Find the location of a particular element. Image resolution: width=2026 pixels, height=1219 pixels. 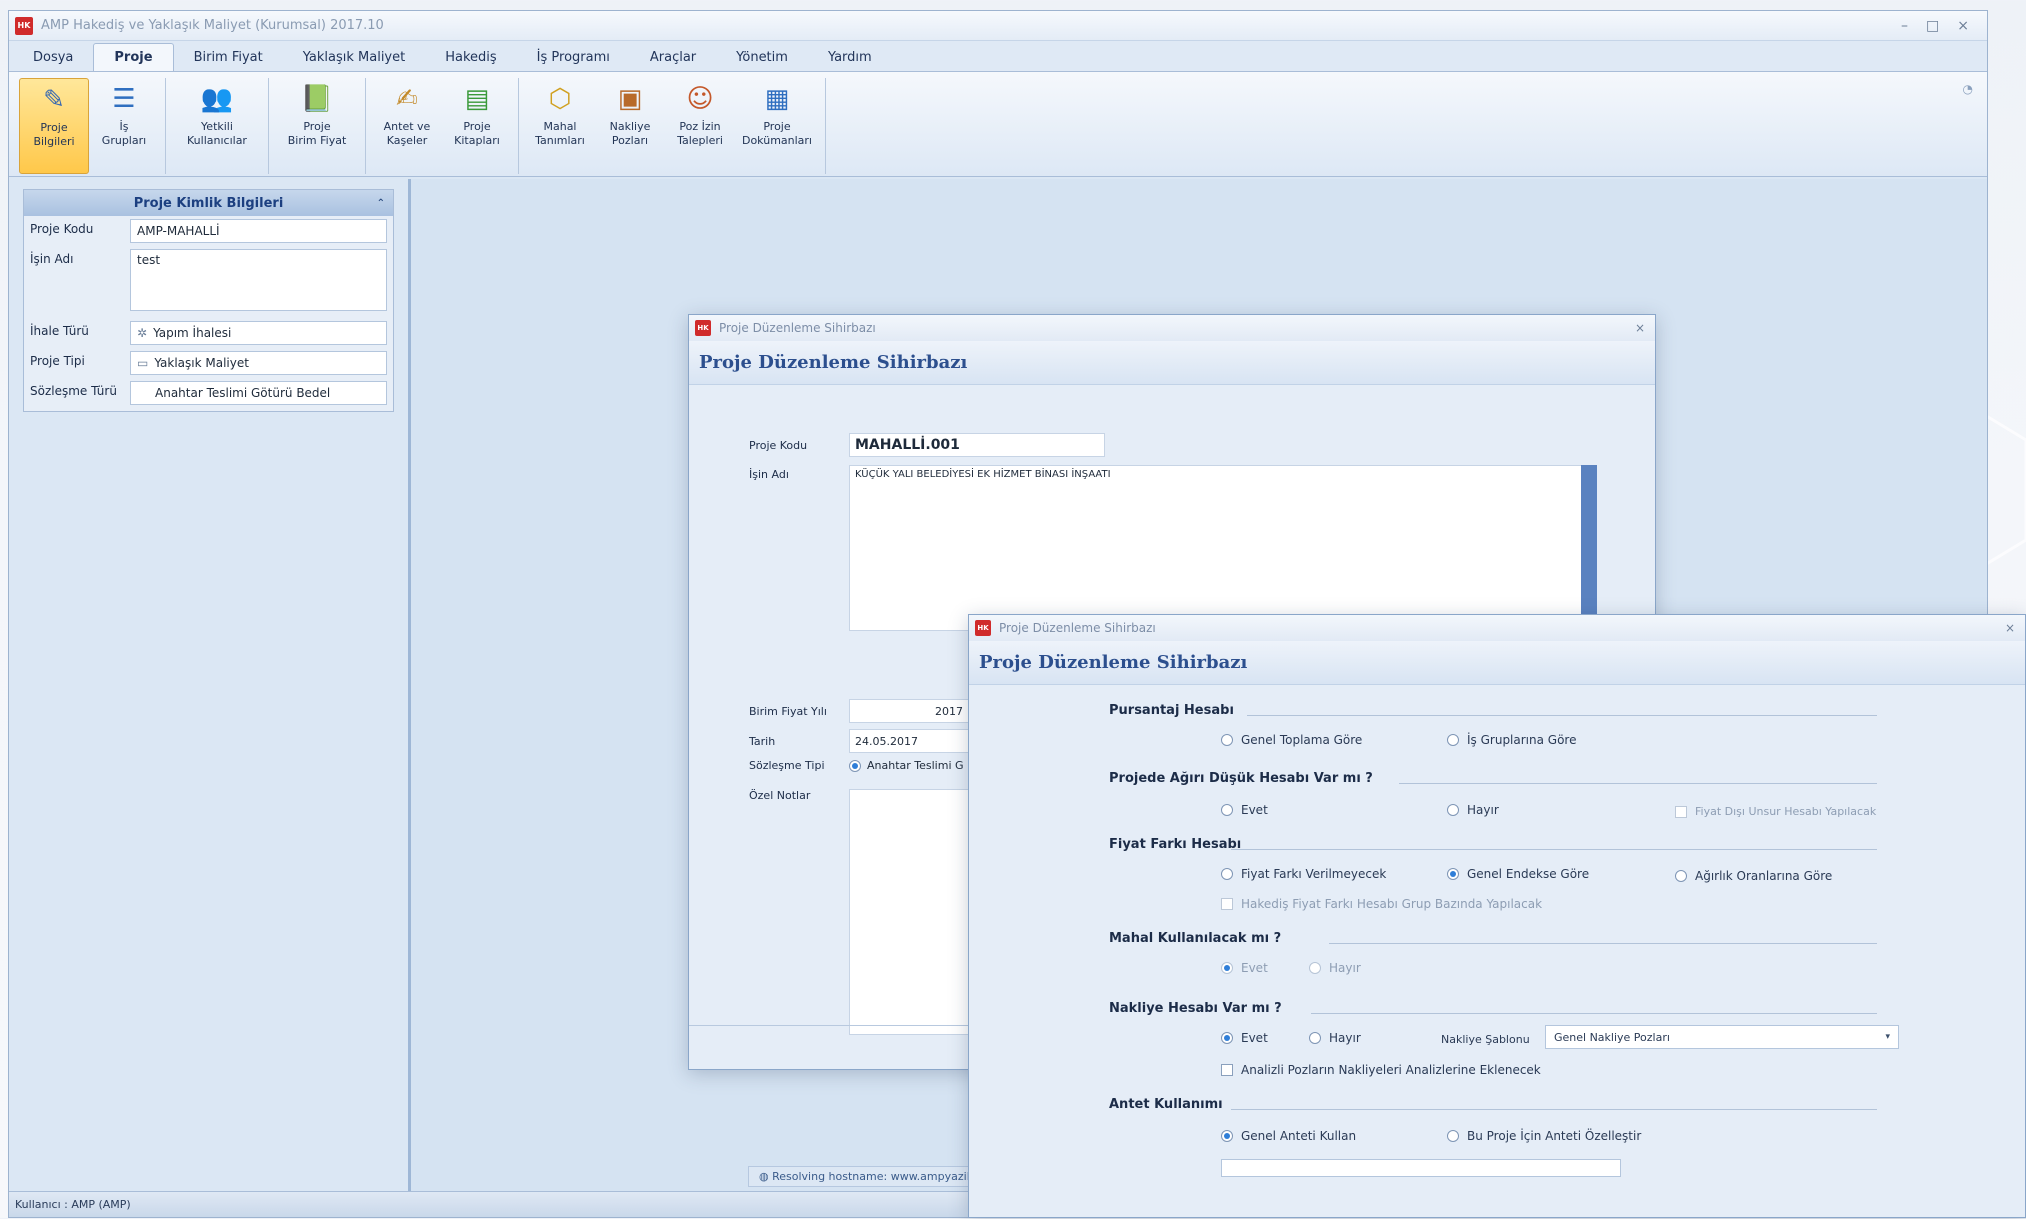

radio-agir-evet: Evet is located at coordinates (1244, 810).